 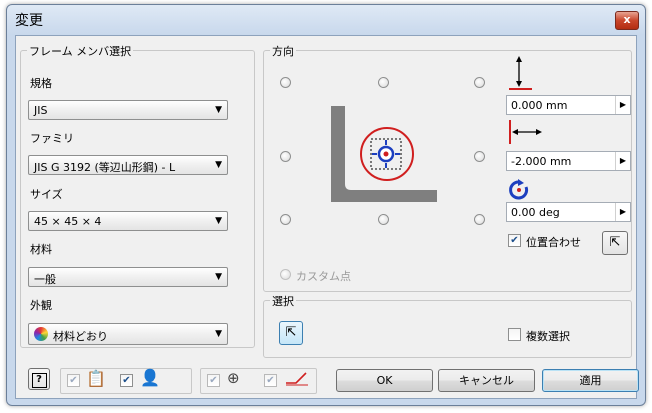 I want to click on family-value: JIS G 3192 (等辺山形鋼) - L, so click(x=105, y=167).